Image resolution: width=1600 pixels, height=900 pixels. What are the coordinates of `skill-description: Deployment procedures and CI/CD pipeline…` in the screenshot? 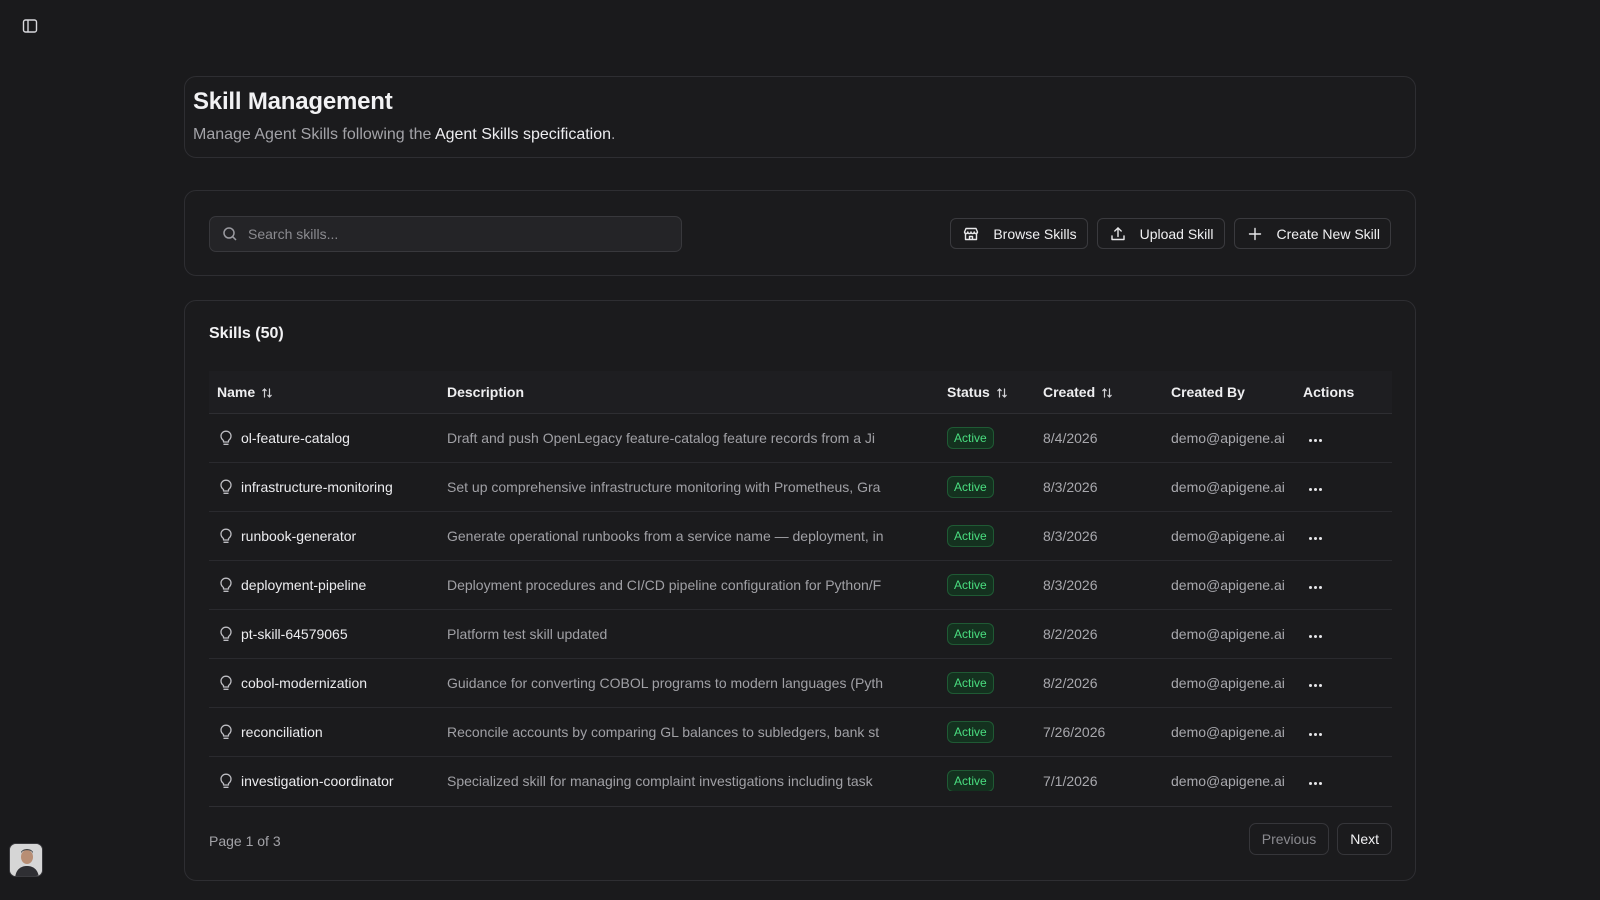 It's located at (664, 584).